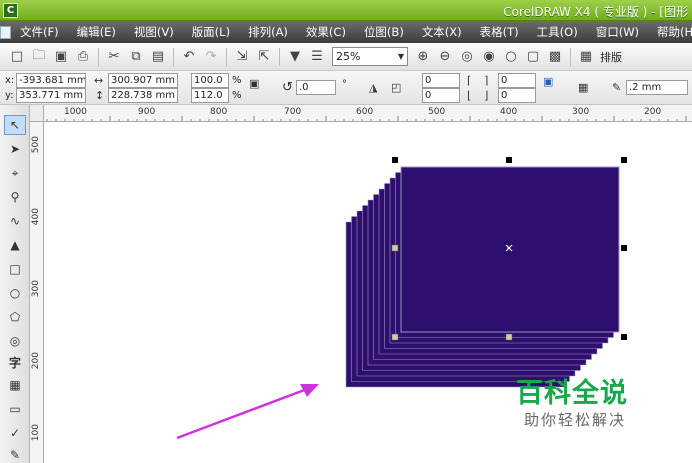 The image size is (692, 463). I want to click on application-launcher-icon: ▼, so click(295, 57).